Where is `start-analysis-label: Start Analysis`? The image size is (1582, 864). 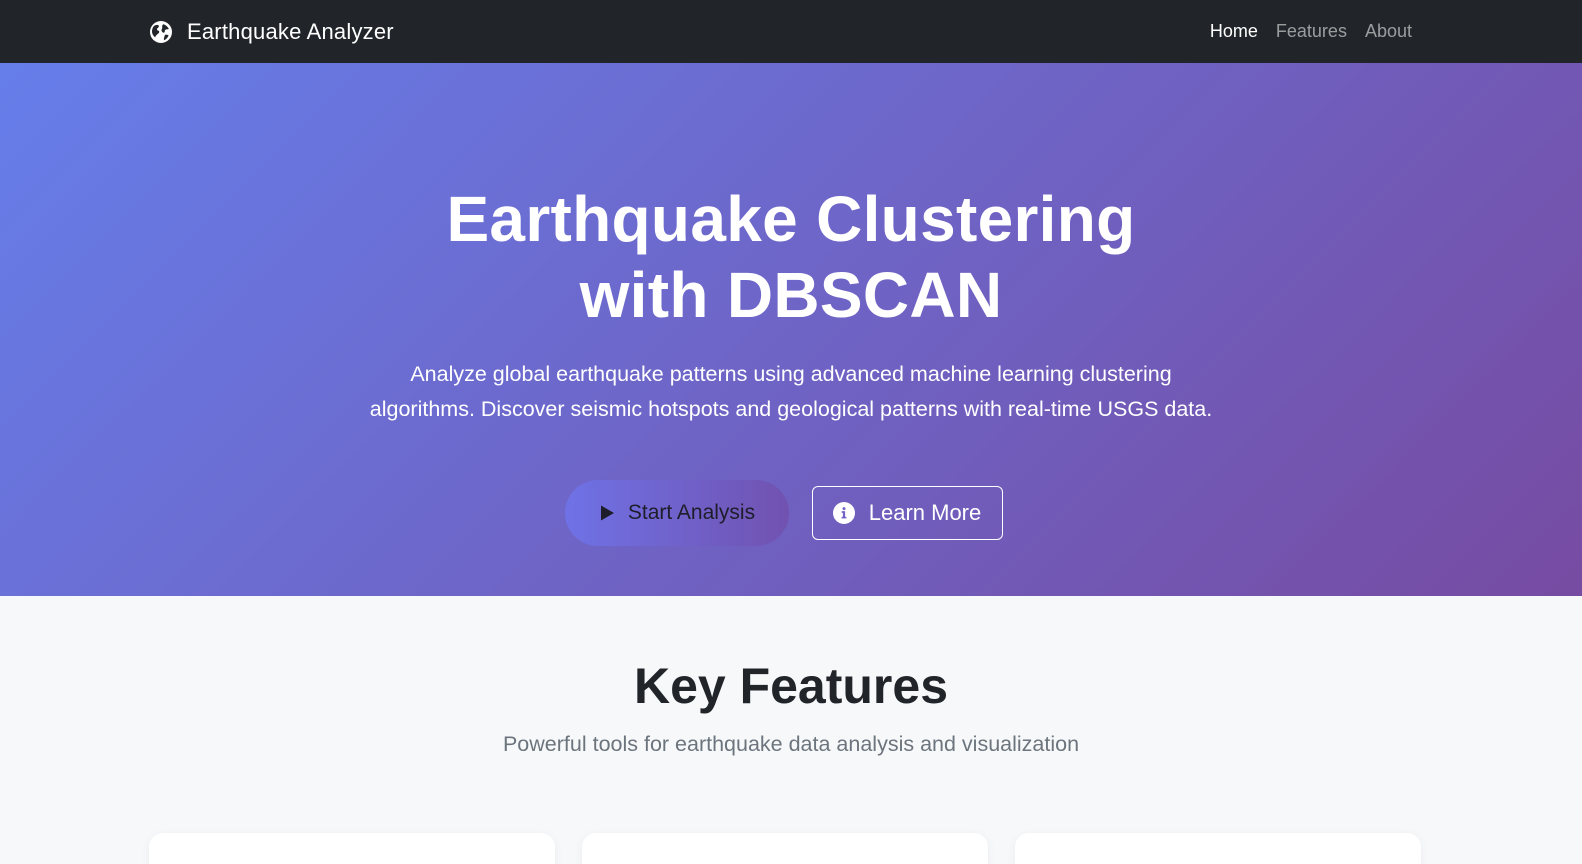 start-analysis-label: Start Analysis is located at coordinates (691, 512).